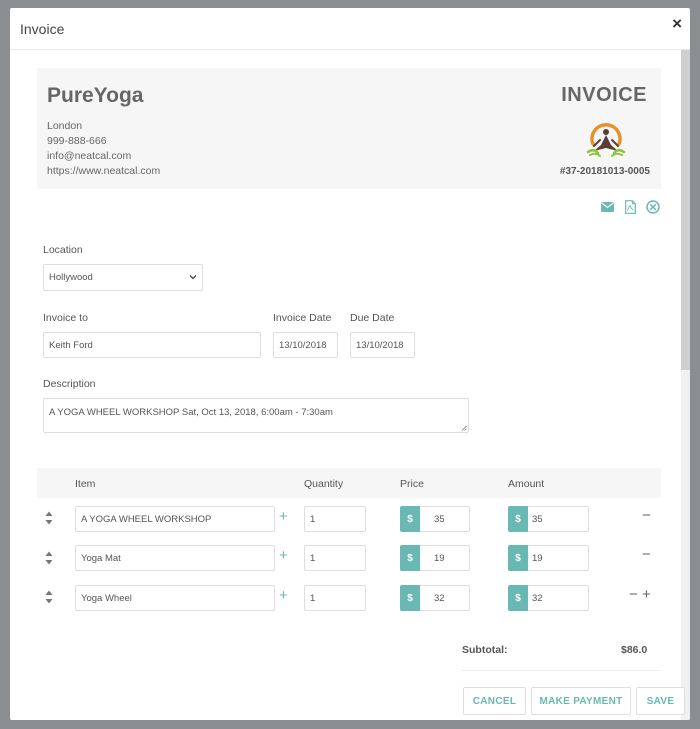 This screenshot has height=729, width=700. I want to click on due-date-input: 13/10/2018, so click(382, 345).